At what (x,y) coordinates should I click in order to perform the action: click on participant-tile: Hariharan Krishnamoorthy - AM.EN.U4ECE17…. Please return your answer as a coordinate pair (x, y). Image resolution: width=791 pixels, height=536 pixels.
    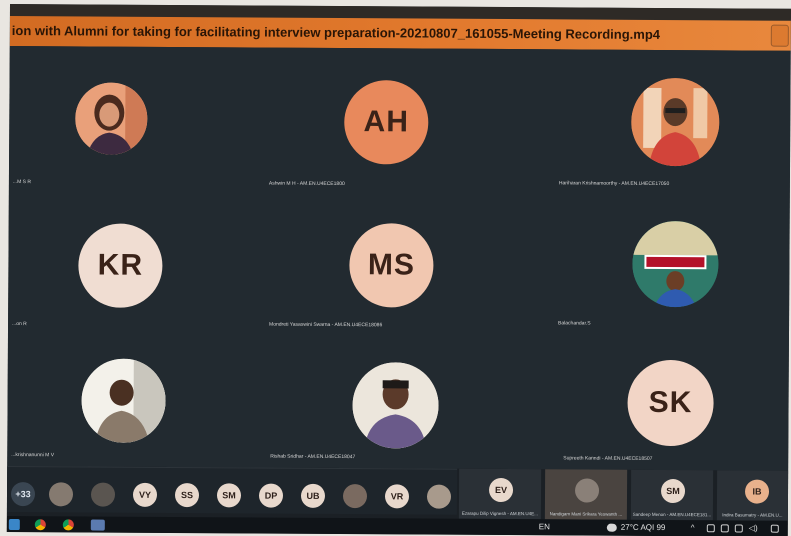
    Looking at the image, I should click on (660, 120).